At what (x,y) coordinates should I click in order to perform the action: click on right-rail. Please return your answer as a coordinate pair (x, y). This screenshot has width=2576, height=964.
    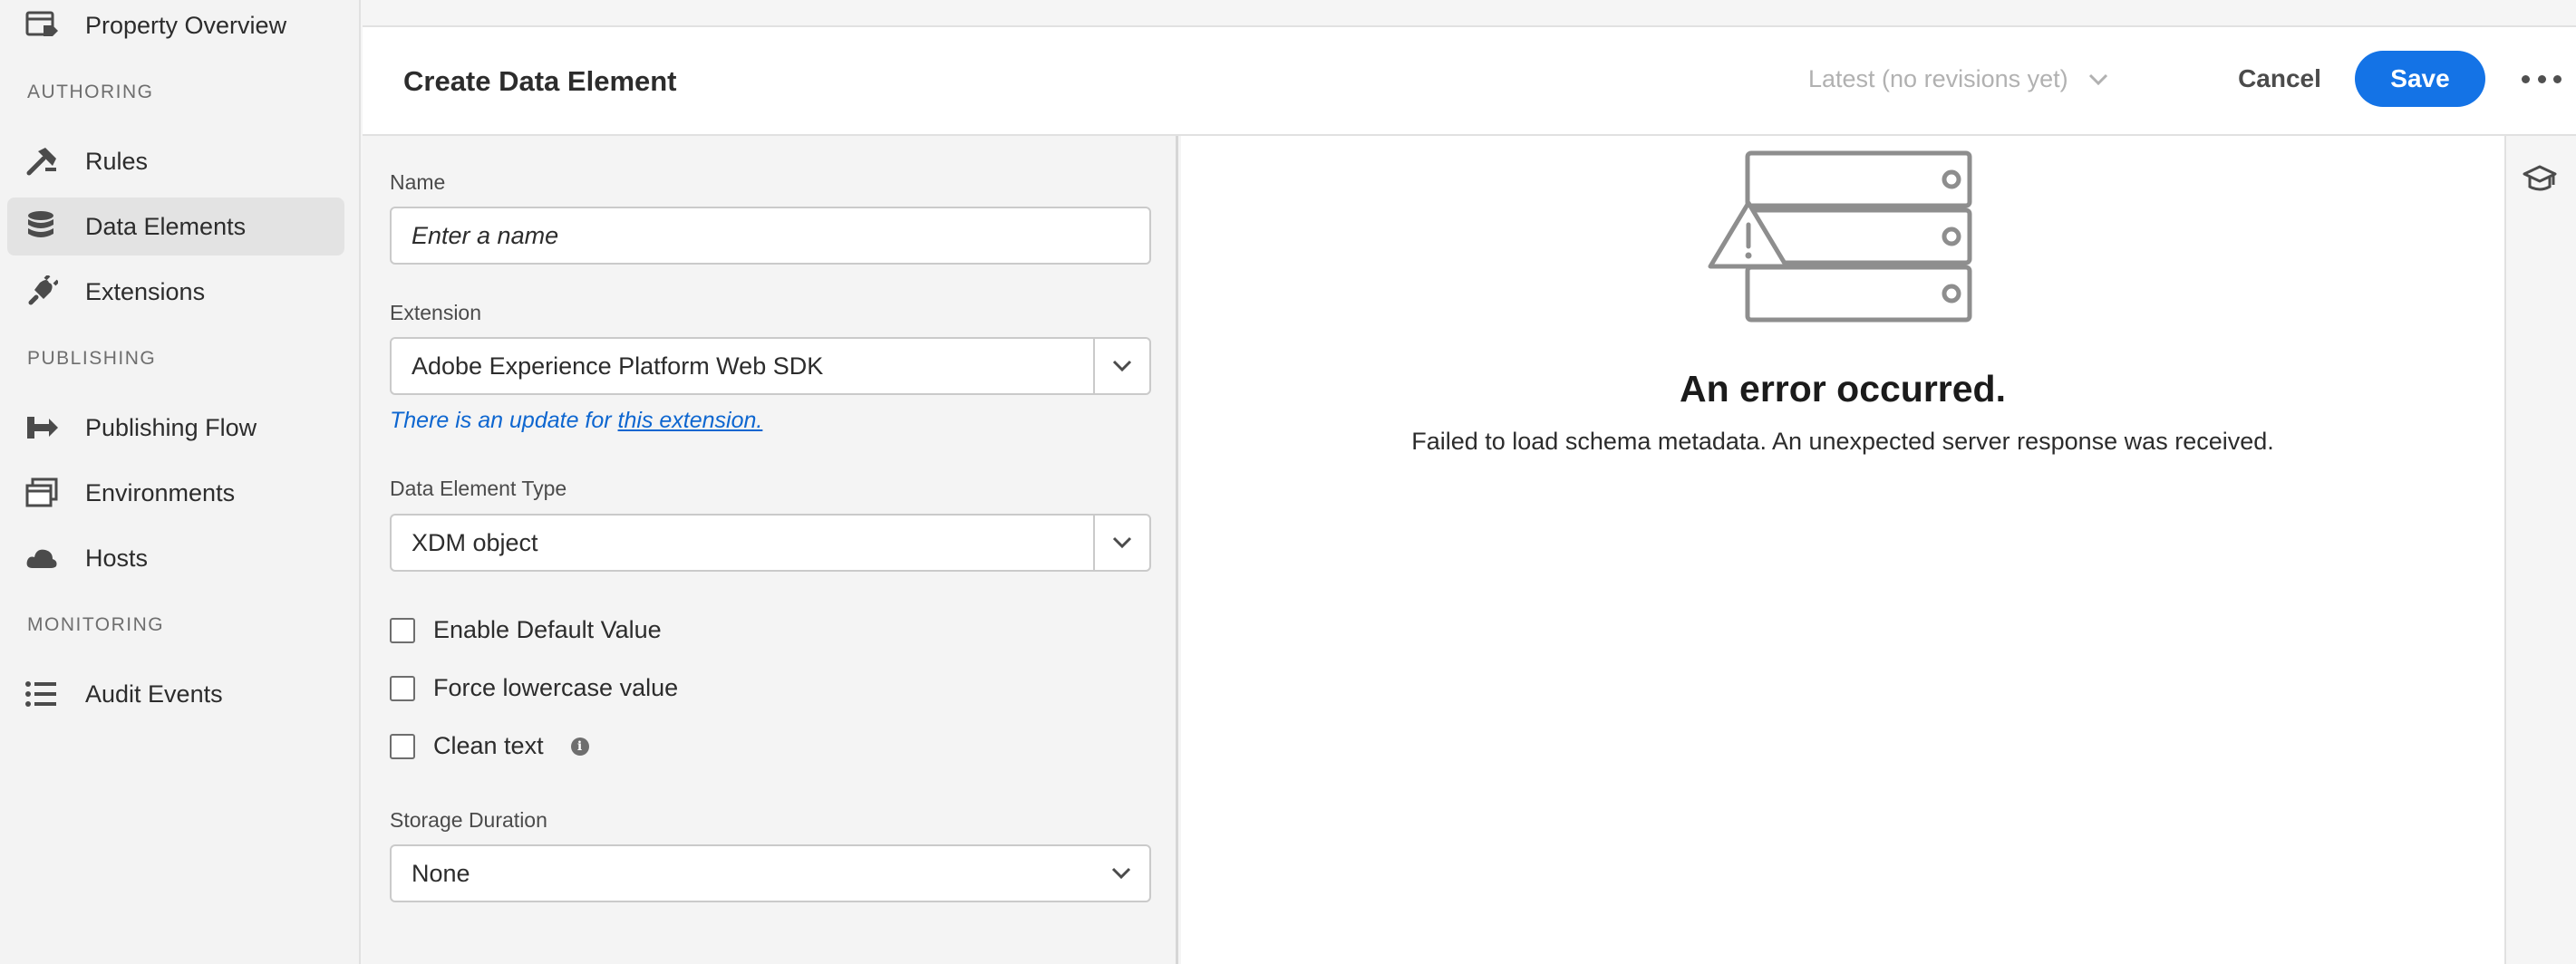
    Looking at the image, I should click on (2540, 550).